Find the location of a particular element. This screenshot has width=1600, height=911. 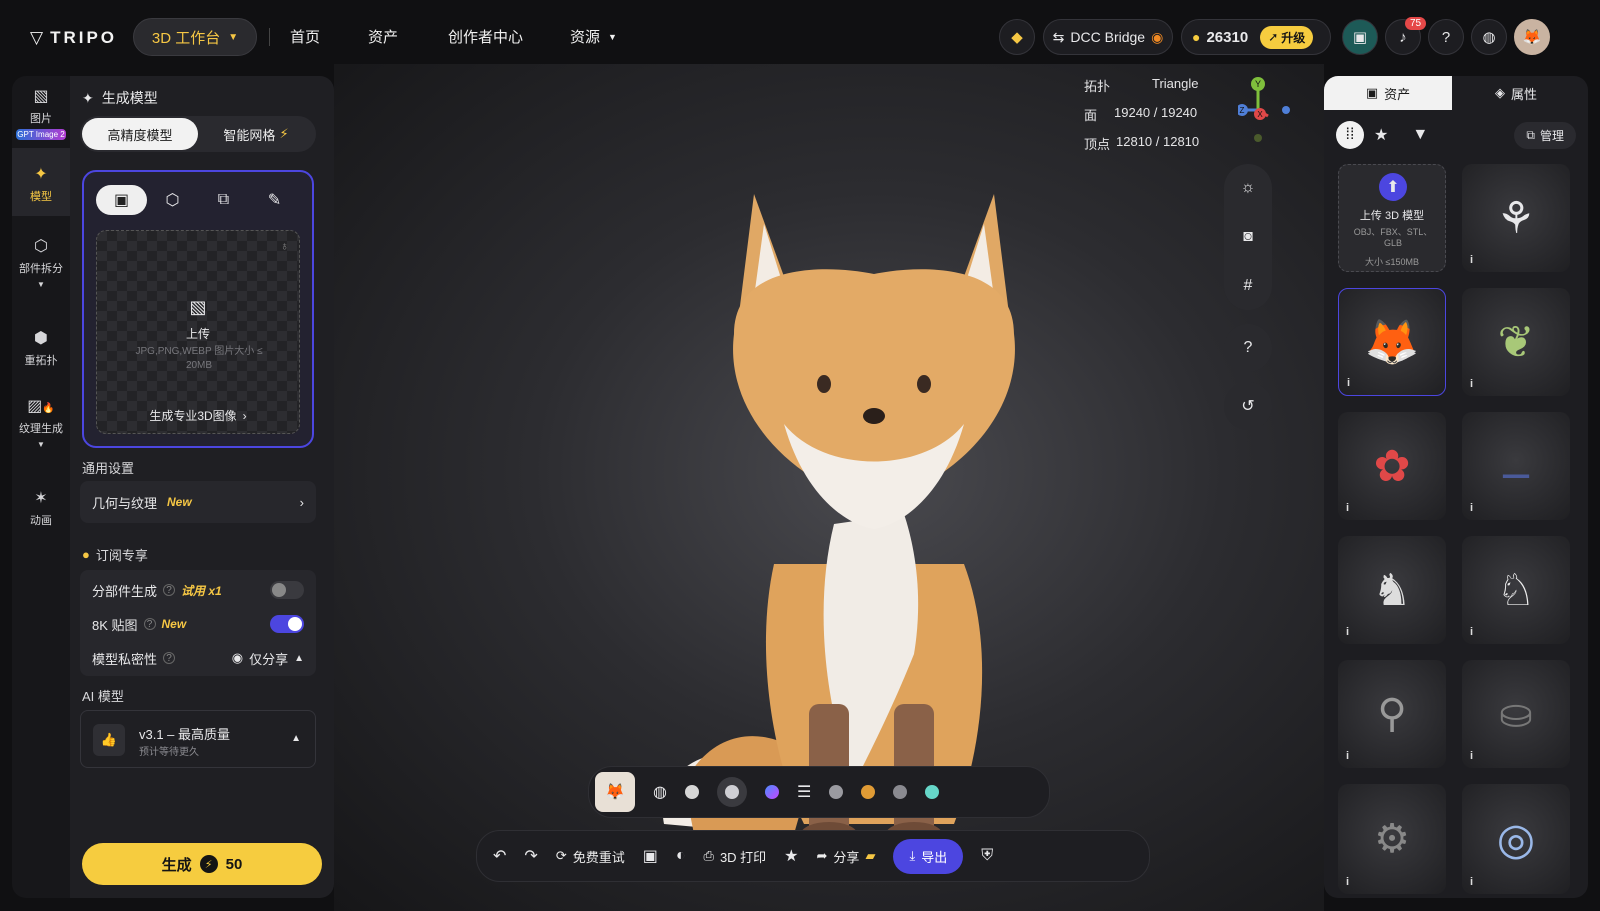

wireframe-globe-icon: ◍ is located at coordinates (660, 792).